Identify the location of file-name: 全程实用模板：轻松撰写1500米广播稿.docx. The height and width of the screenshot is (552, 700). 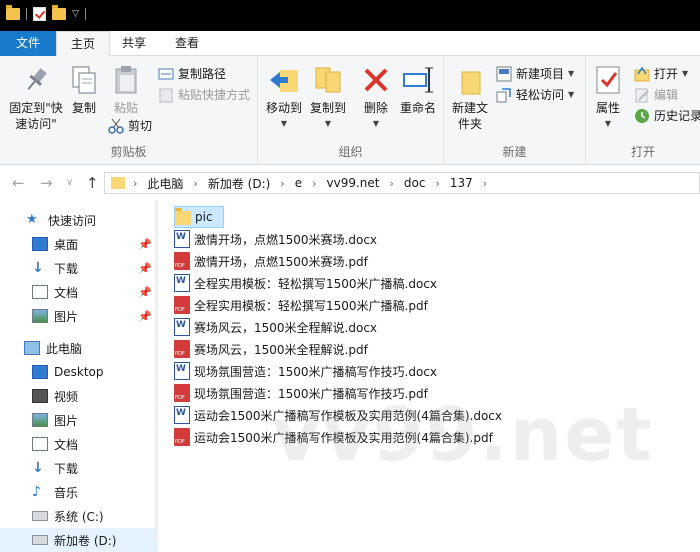
(316, 283).